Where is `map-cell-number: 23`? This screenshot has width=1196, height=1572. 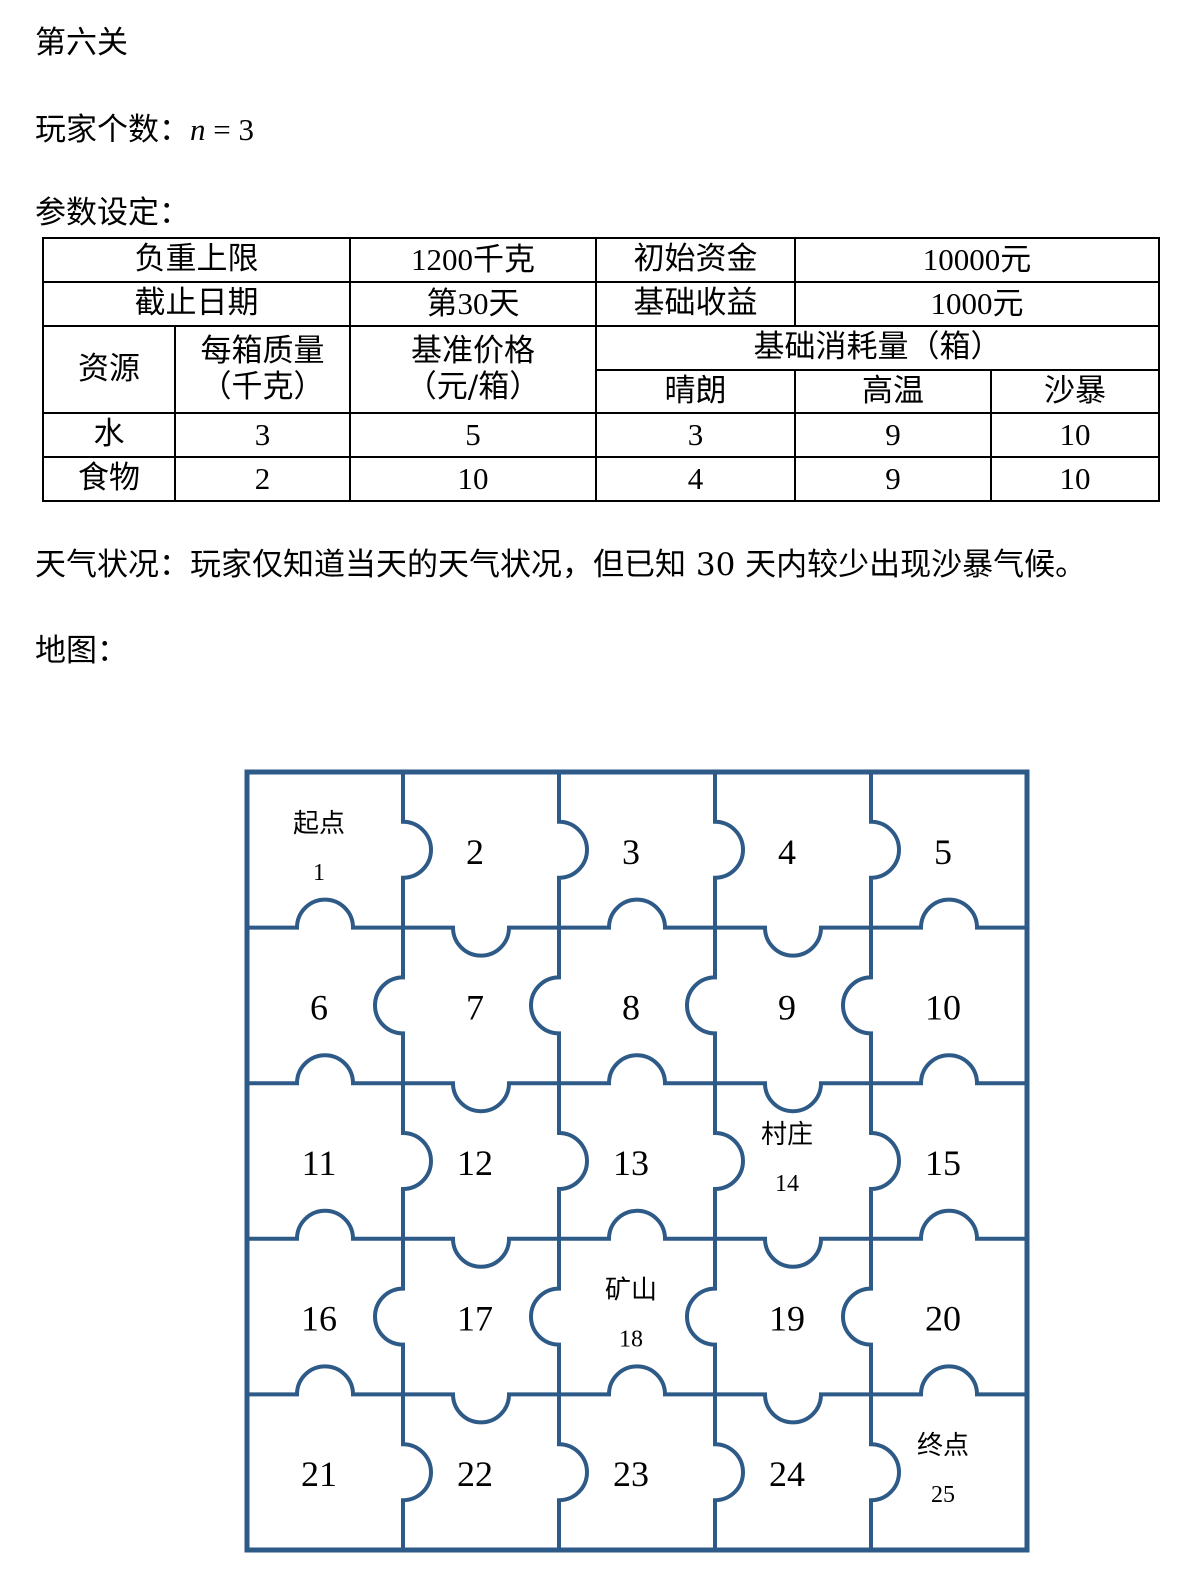
map-cell-number: 23 is located at coordinates (631, 1474).